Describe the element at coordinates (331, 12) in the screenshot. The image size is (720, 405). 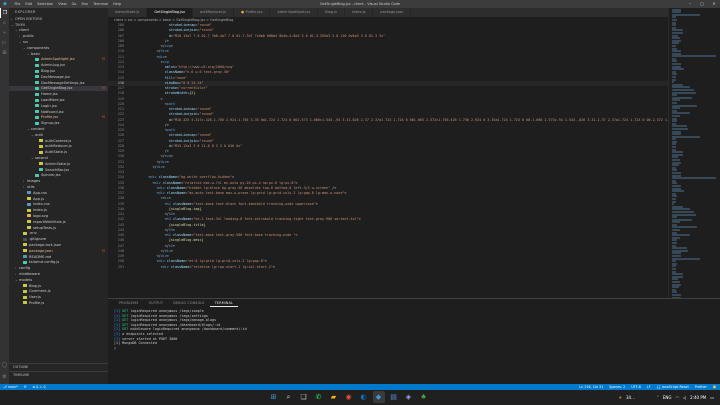
I see `editor-tab: Blog.js` at that location.